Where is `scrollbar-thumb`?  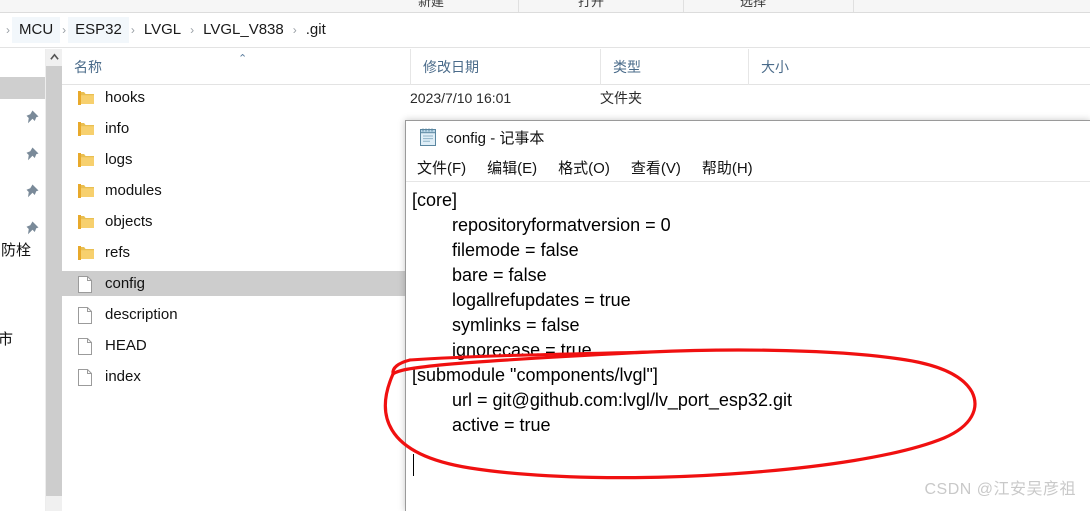 scrollbar-thumb is located at coordinates (54, 281).